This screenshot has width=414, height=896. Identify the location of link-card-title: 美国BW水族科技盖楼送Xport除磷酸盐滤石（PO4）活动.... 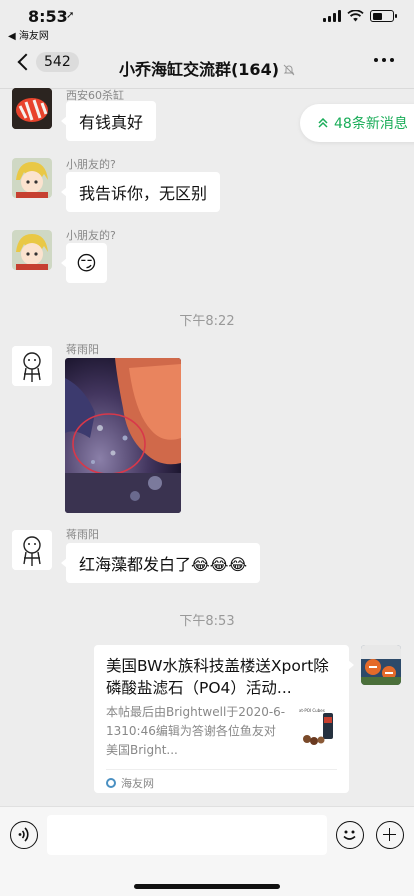
(217, 677).